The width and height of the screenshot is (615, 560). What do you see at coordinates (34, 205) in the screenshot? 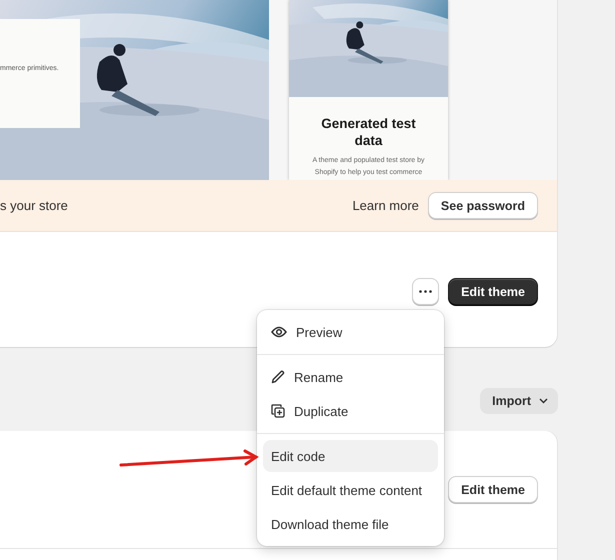
I see `banner-text: s your store` at bounding box center [34, 205].